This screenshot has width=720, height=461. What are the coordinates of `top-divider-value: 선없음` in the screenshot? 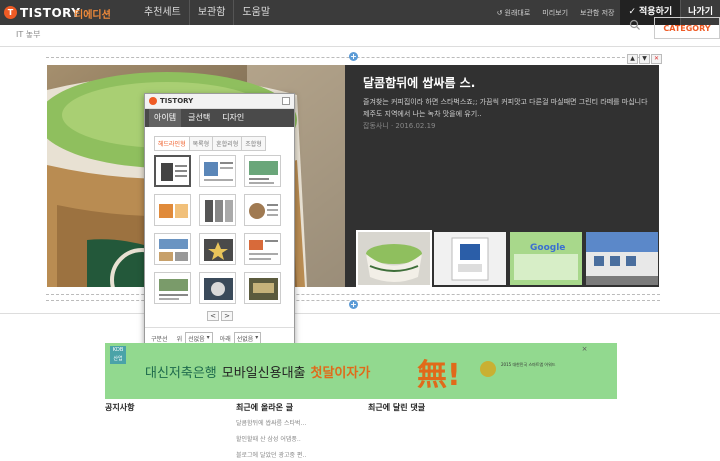 It's located at (196, 339).